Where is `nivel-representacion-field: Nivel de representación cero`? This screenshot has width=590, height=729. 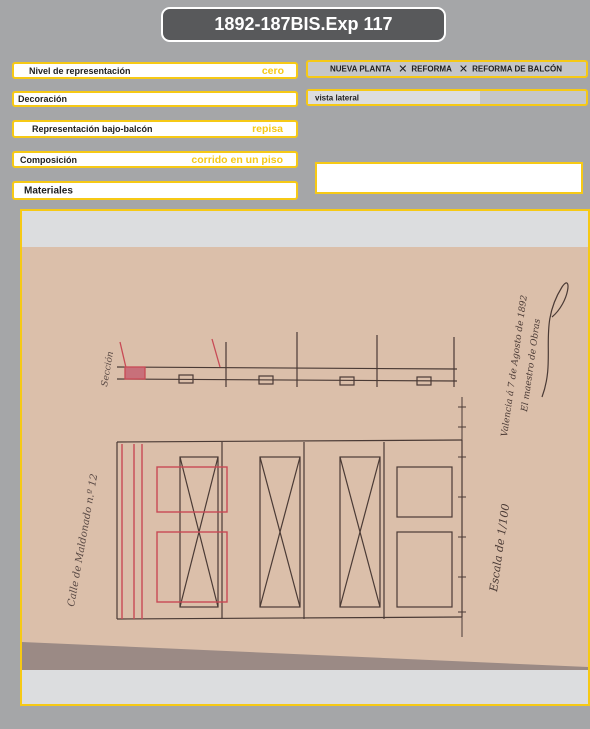 nivel-representacion-field: Nivel de representación cero is located at coordinates (155, 70).